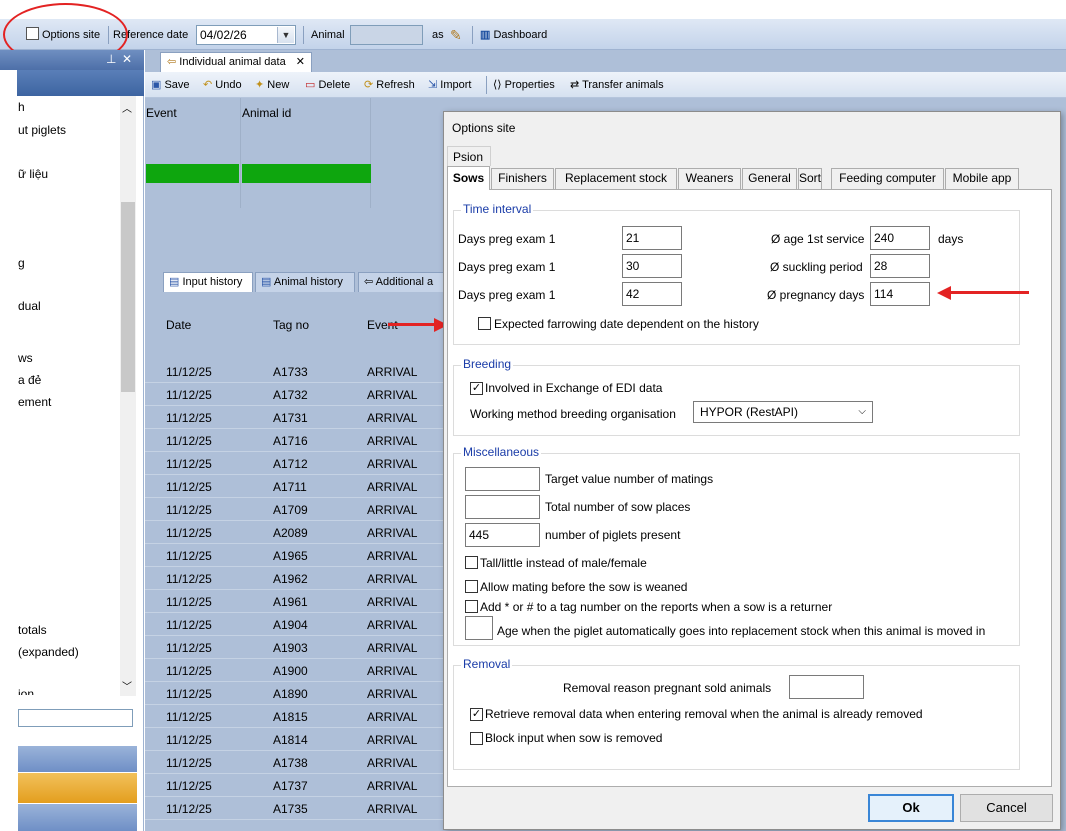 The image size is (1066, 831). Describe the element at coordinates (295, 739) in the screenshot. I see `table-row: 11/12/25 A1814 ARRIVAL` at that location.